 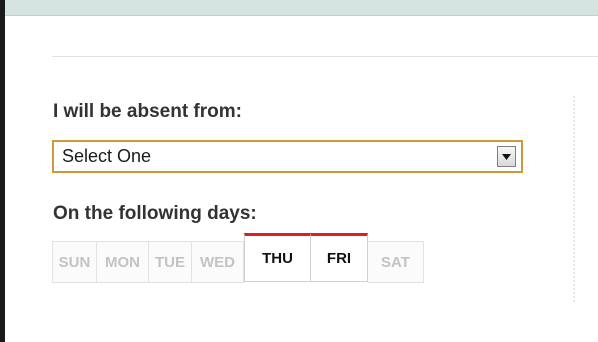 What do you see at coordinates (170, 262) in the screenshot?
I see `day-toggle-tue: TUE` at bounding box center [170, 262].